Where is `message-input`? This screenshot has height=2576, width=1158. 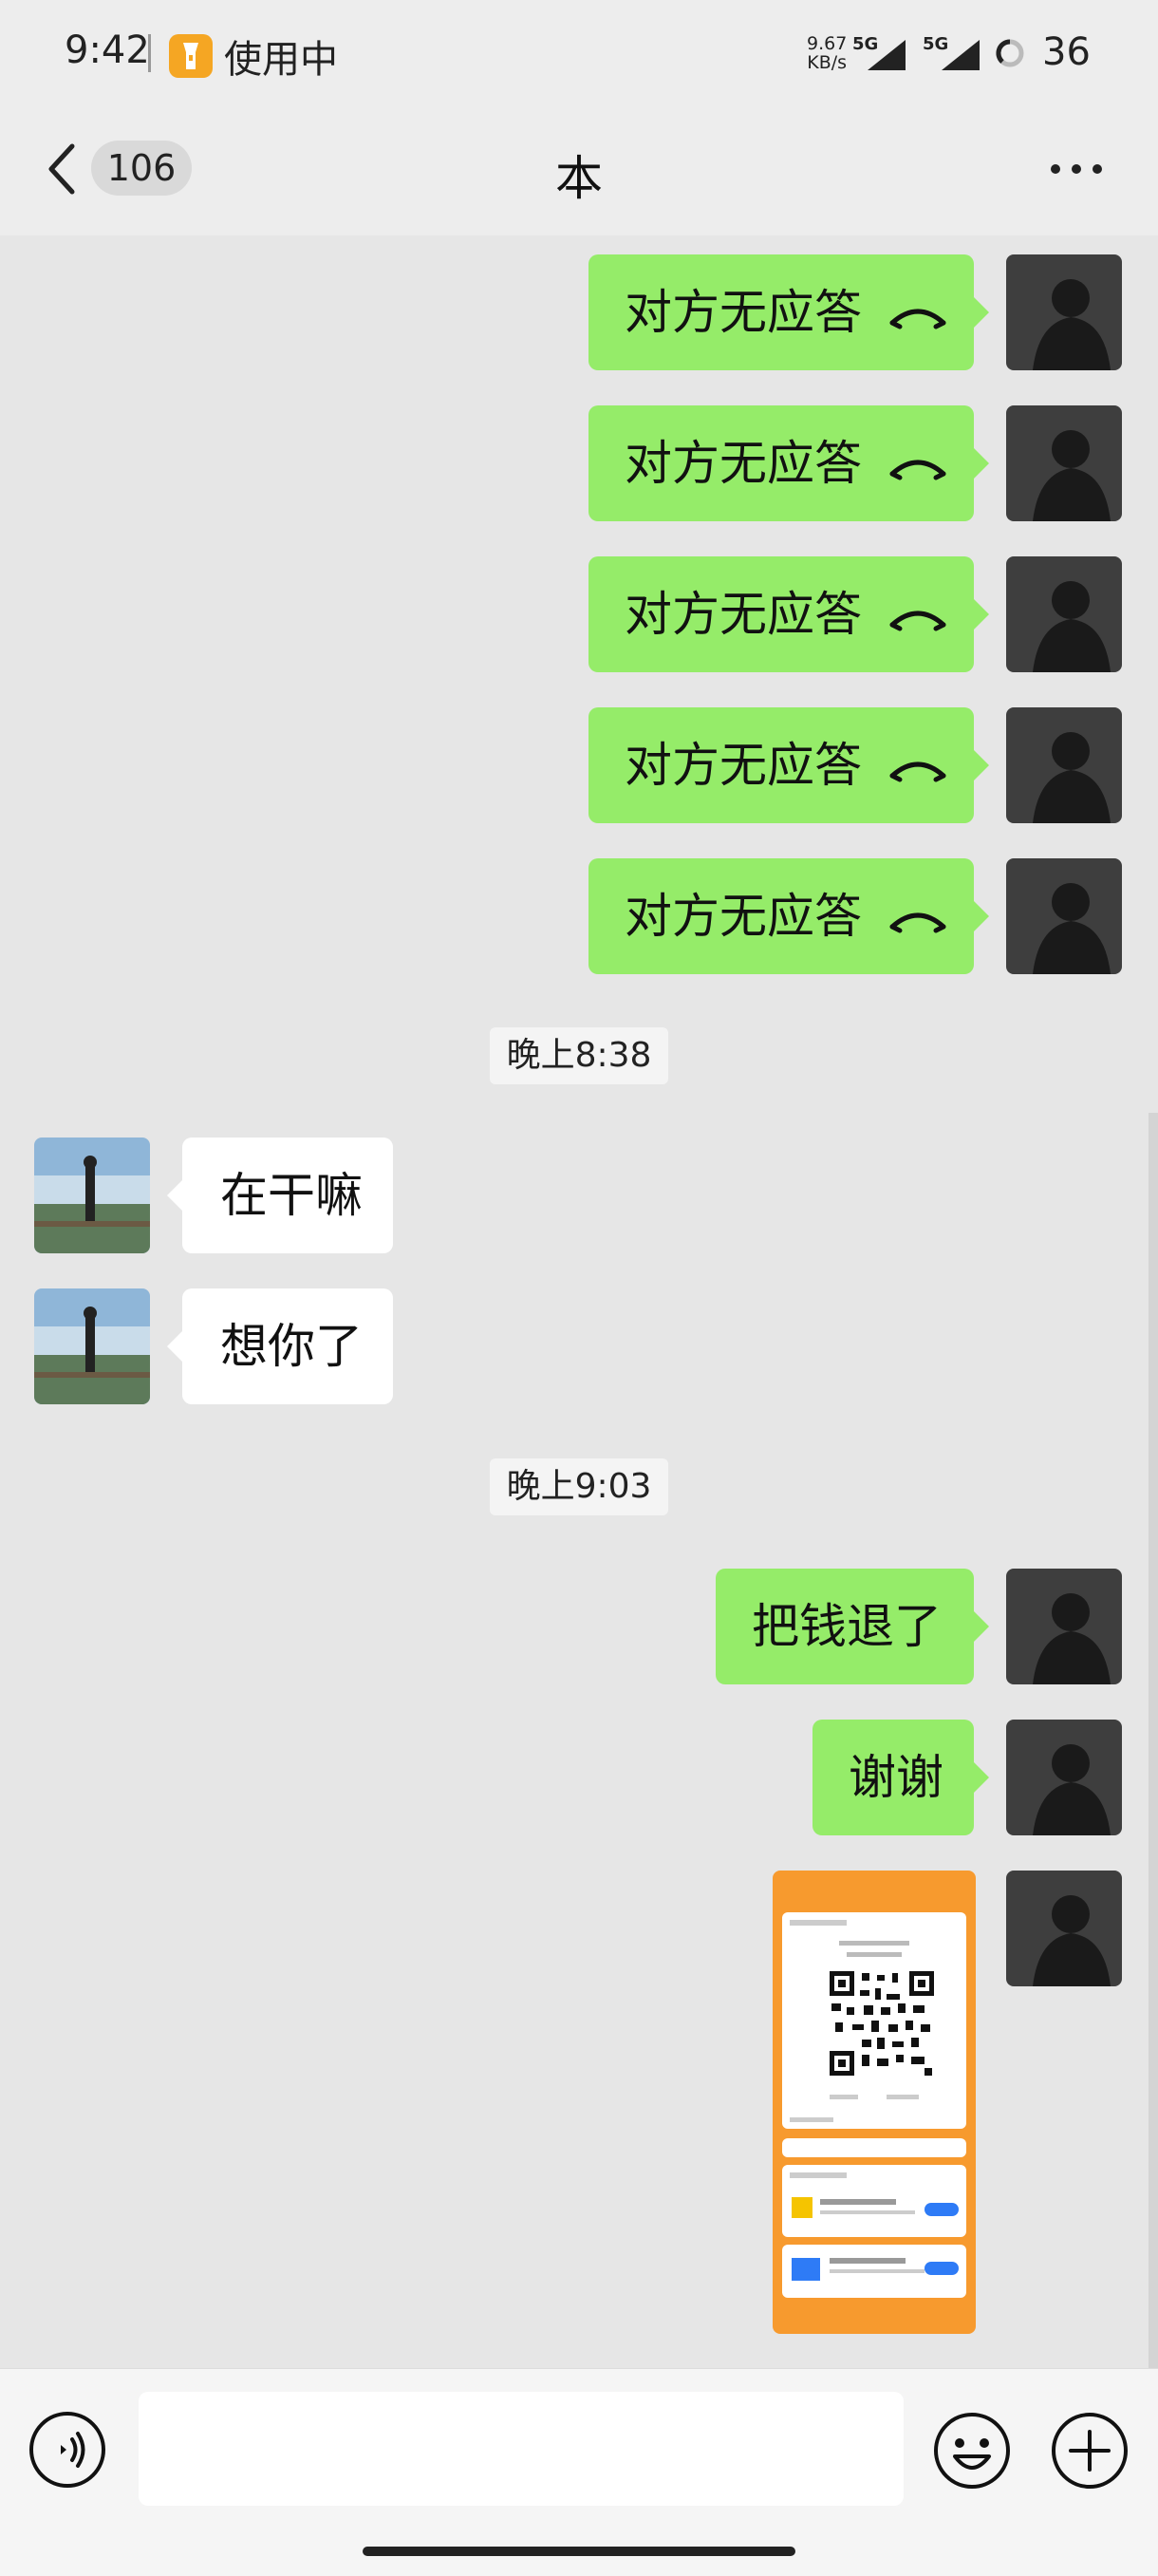
message-input is located at coordinates (521, 2449).